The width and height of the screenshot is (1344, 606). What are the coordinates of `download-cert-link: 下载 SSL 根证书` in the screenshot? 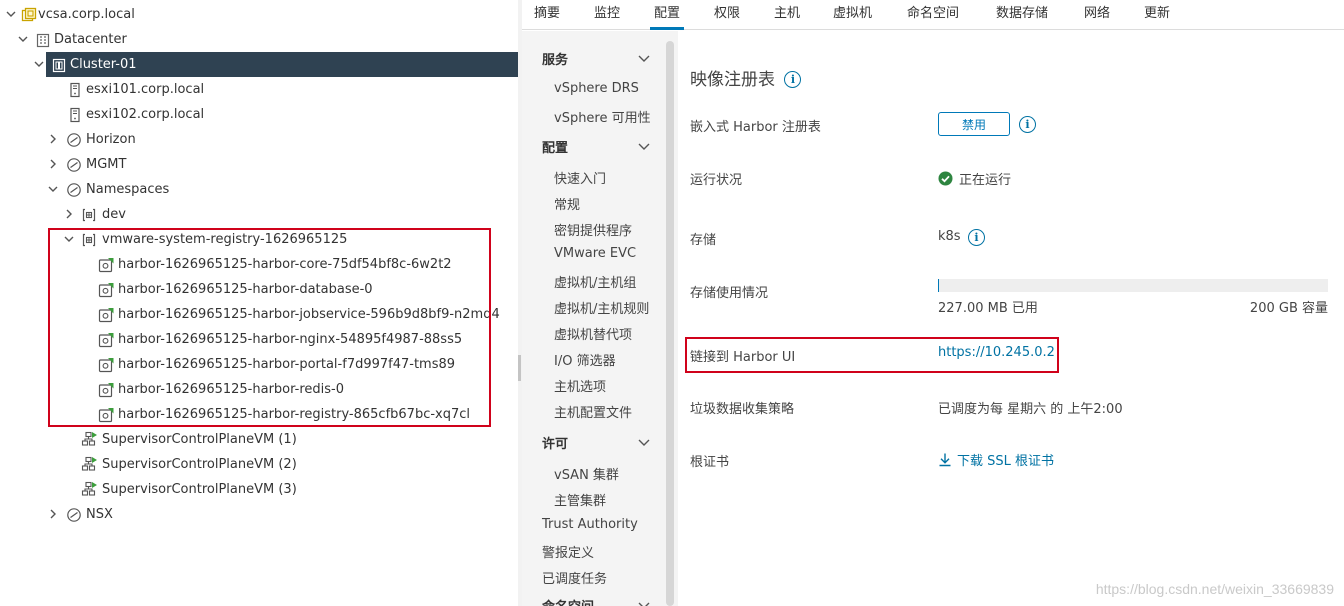 It's located at (996, 459).